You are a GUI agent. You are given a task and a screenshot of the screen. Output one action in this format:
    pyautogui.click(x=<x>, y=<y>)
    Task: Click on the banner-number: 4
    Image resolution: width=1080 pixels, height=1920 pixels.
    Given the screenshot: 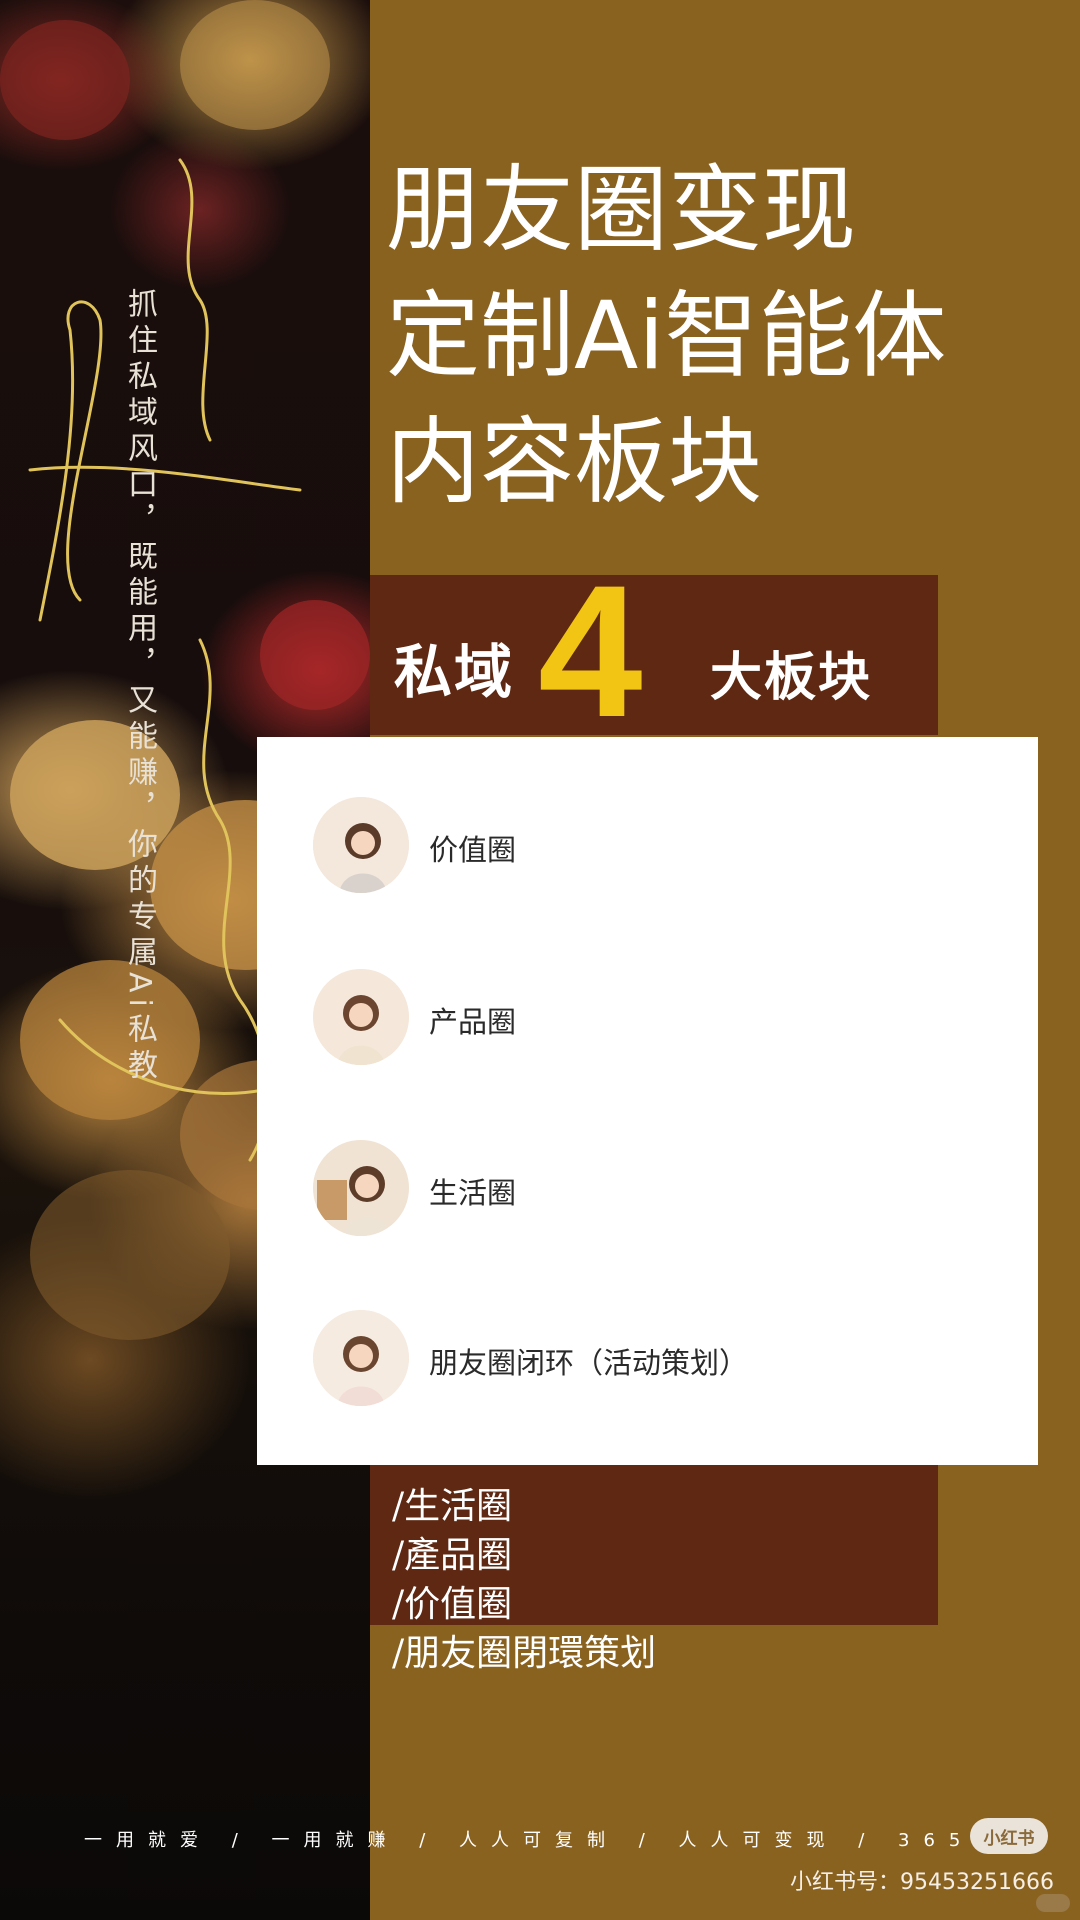 What is the action you would take?
    pyautogui.click(x=590, y=651)
    